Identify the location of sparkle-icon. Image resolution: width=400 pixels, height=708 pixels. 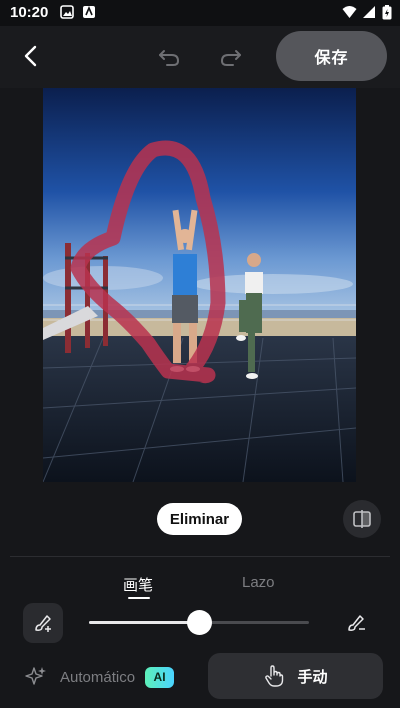
(35, 676).